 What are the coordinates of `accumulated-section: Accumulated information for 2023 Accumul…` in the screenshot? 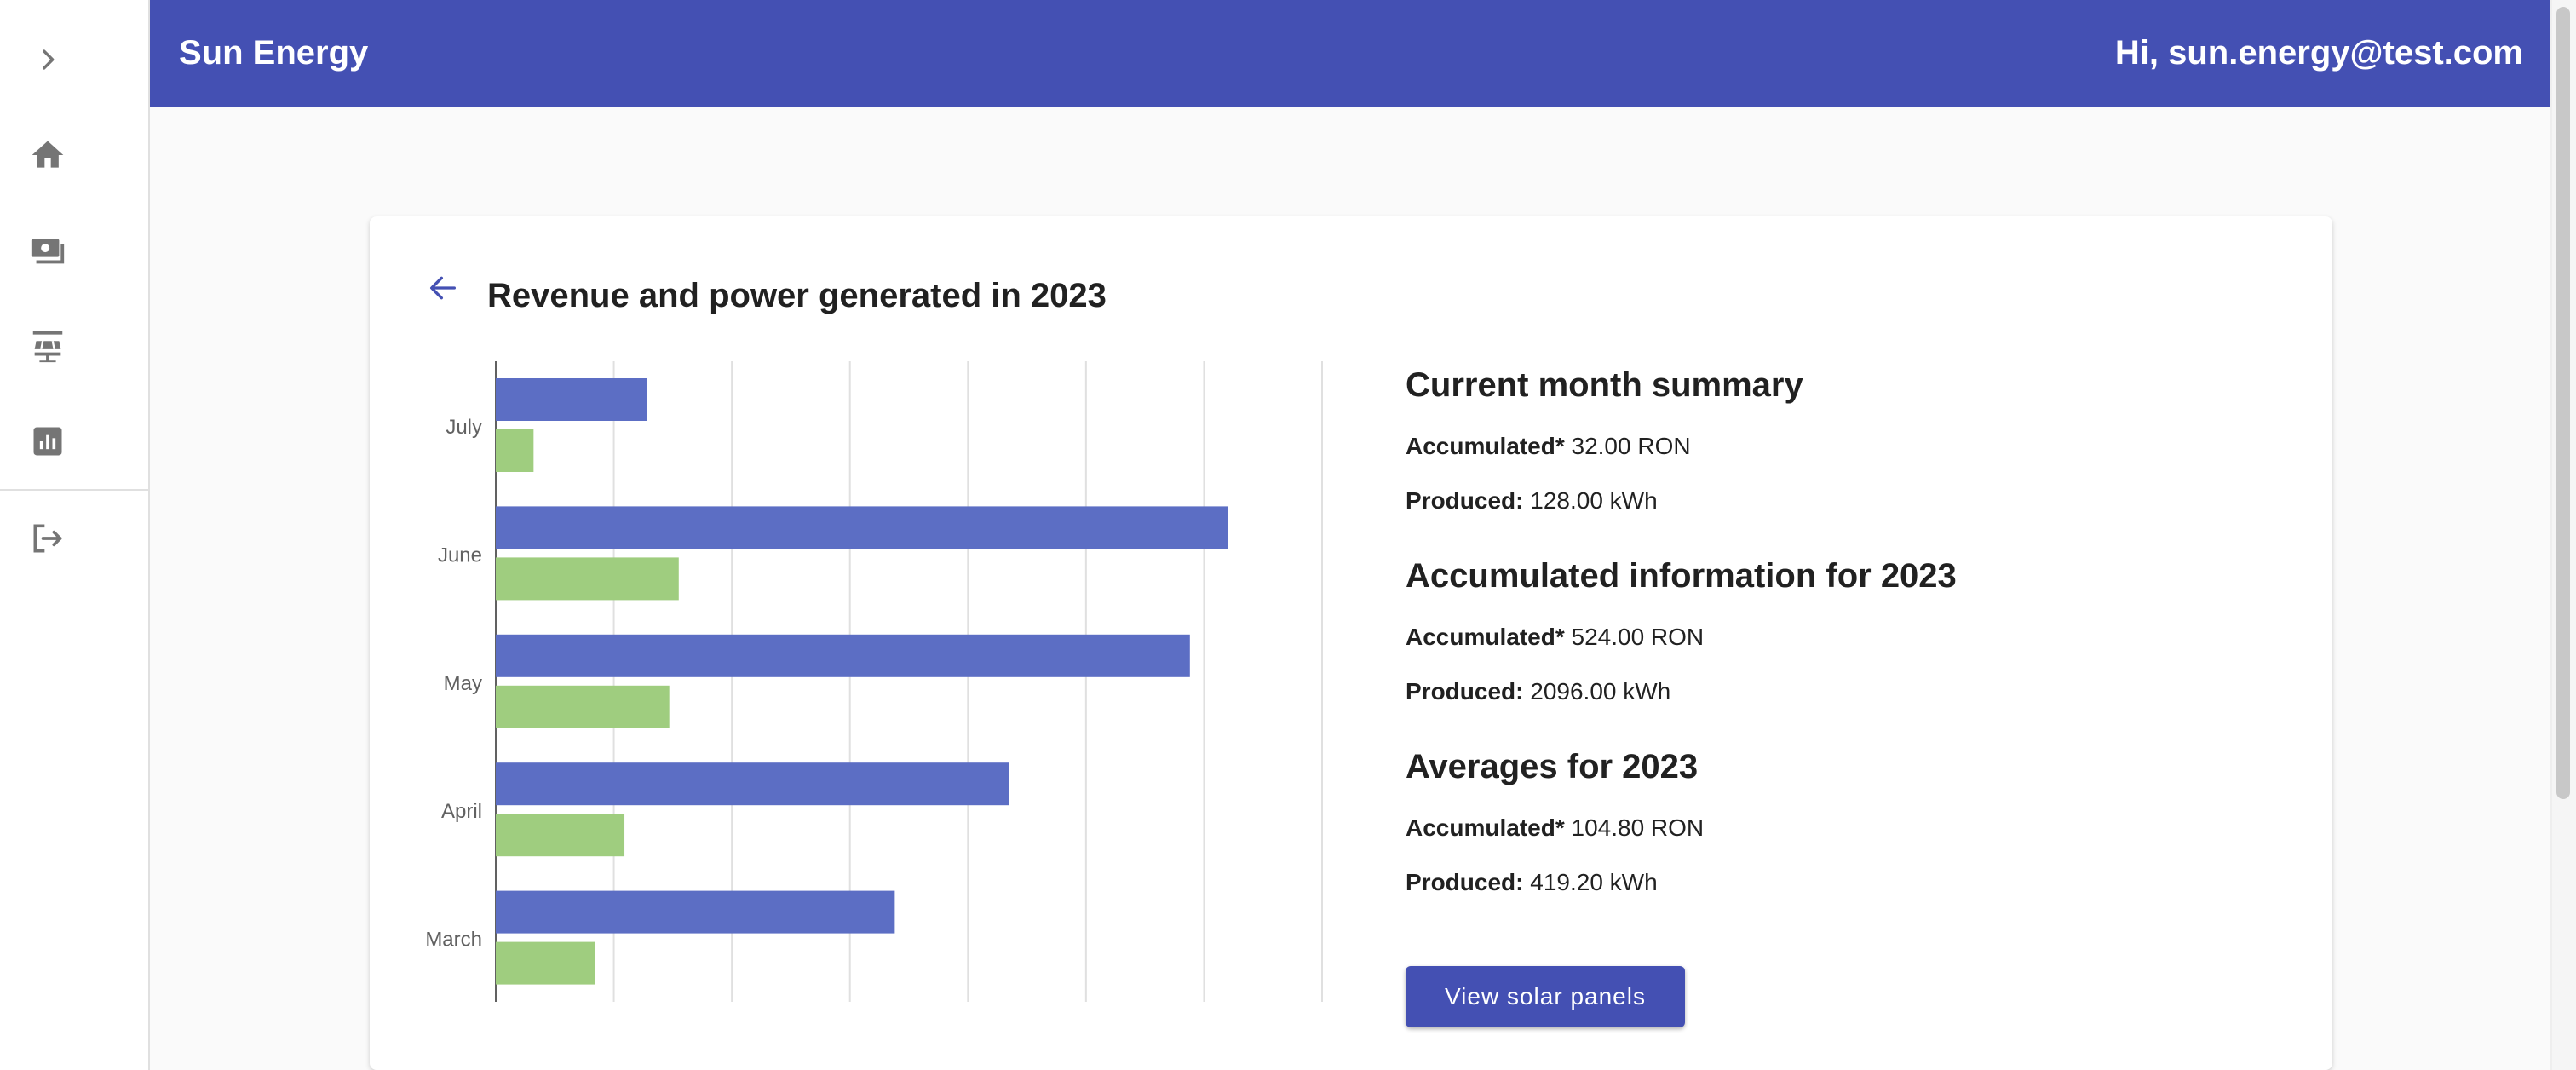 It's located at (1681, 631).